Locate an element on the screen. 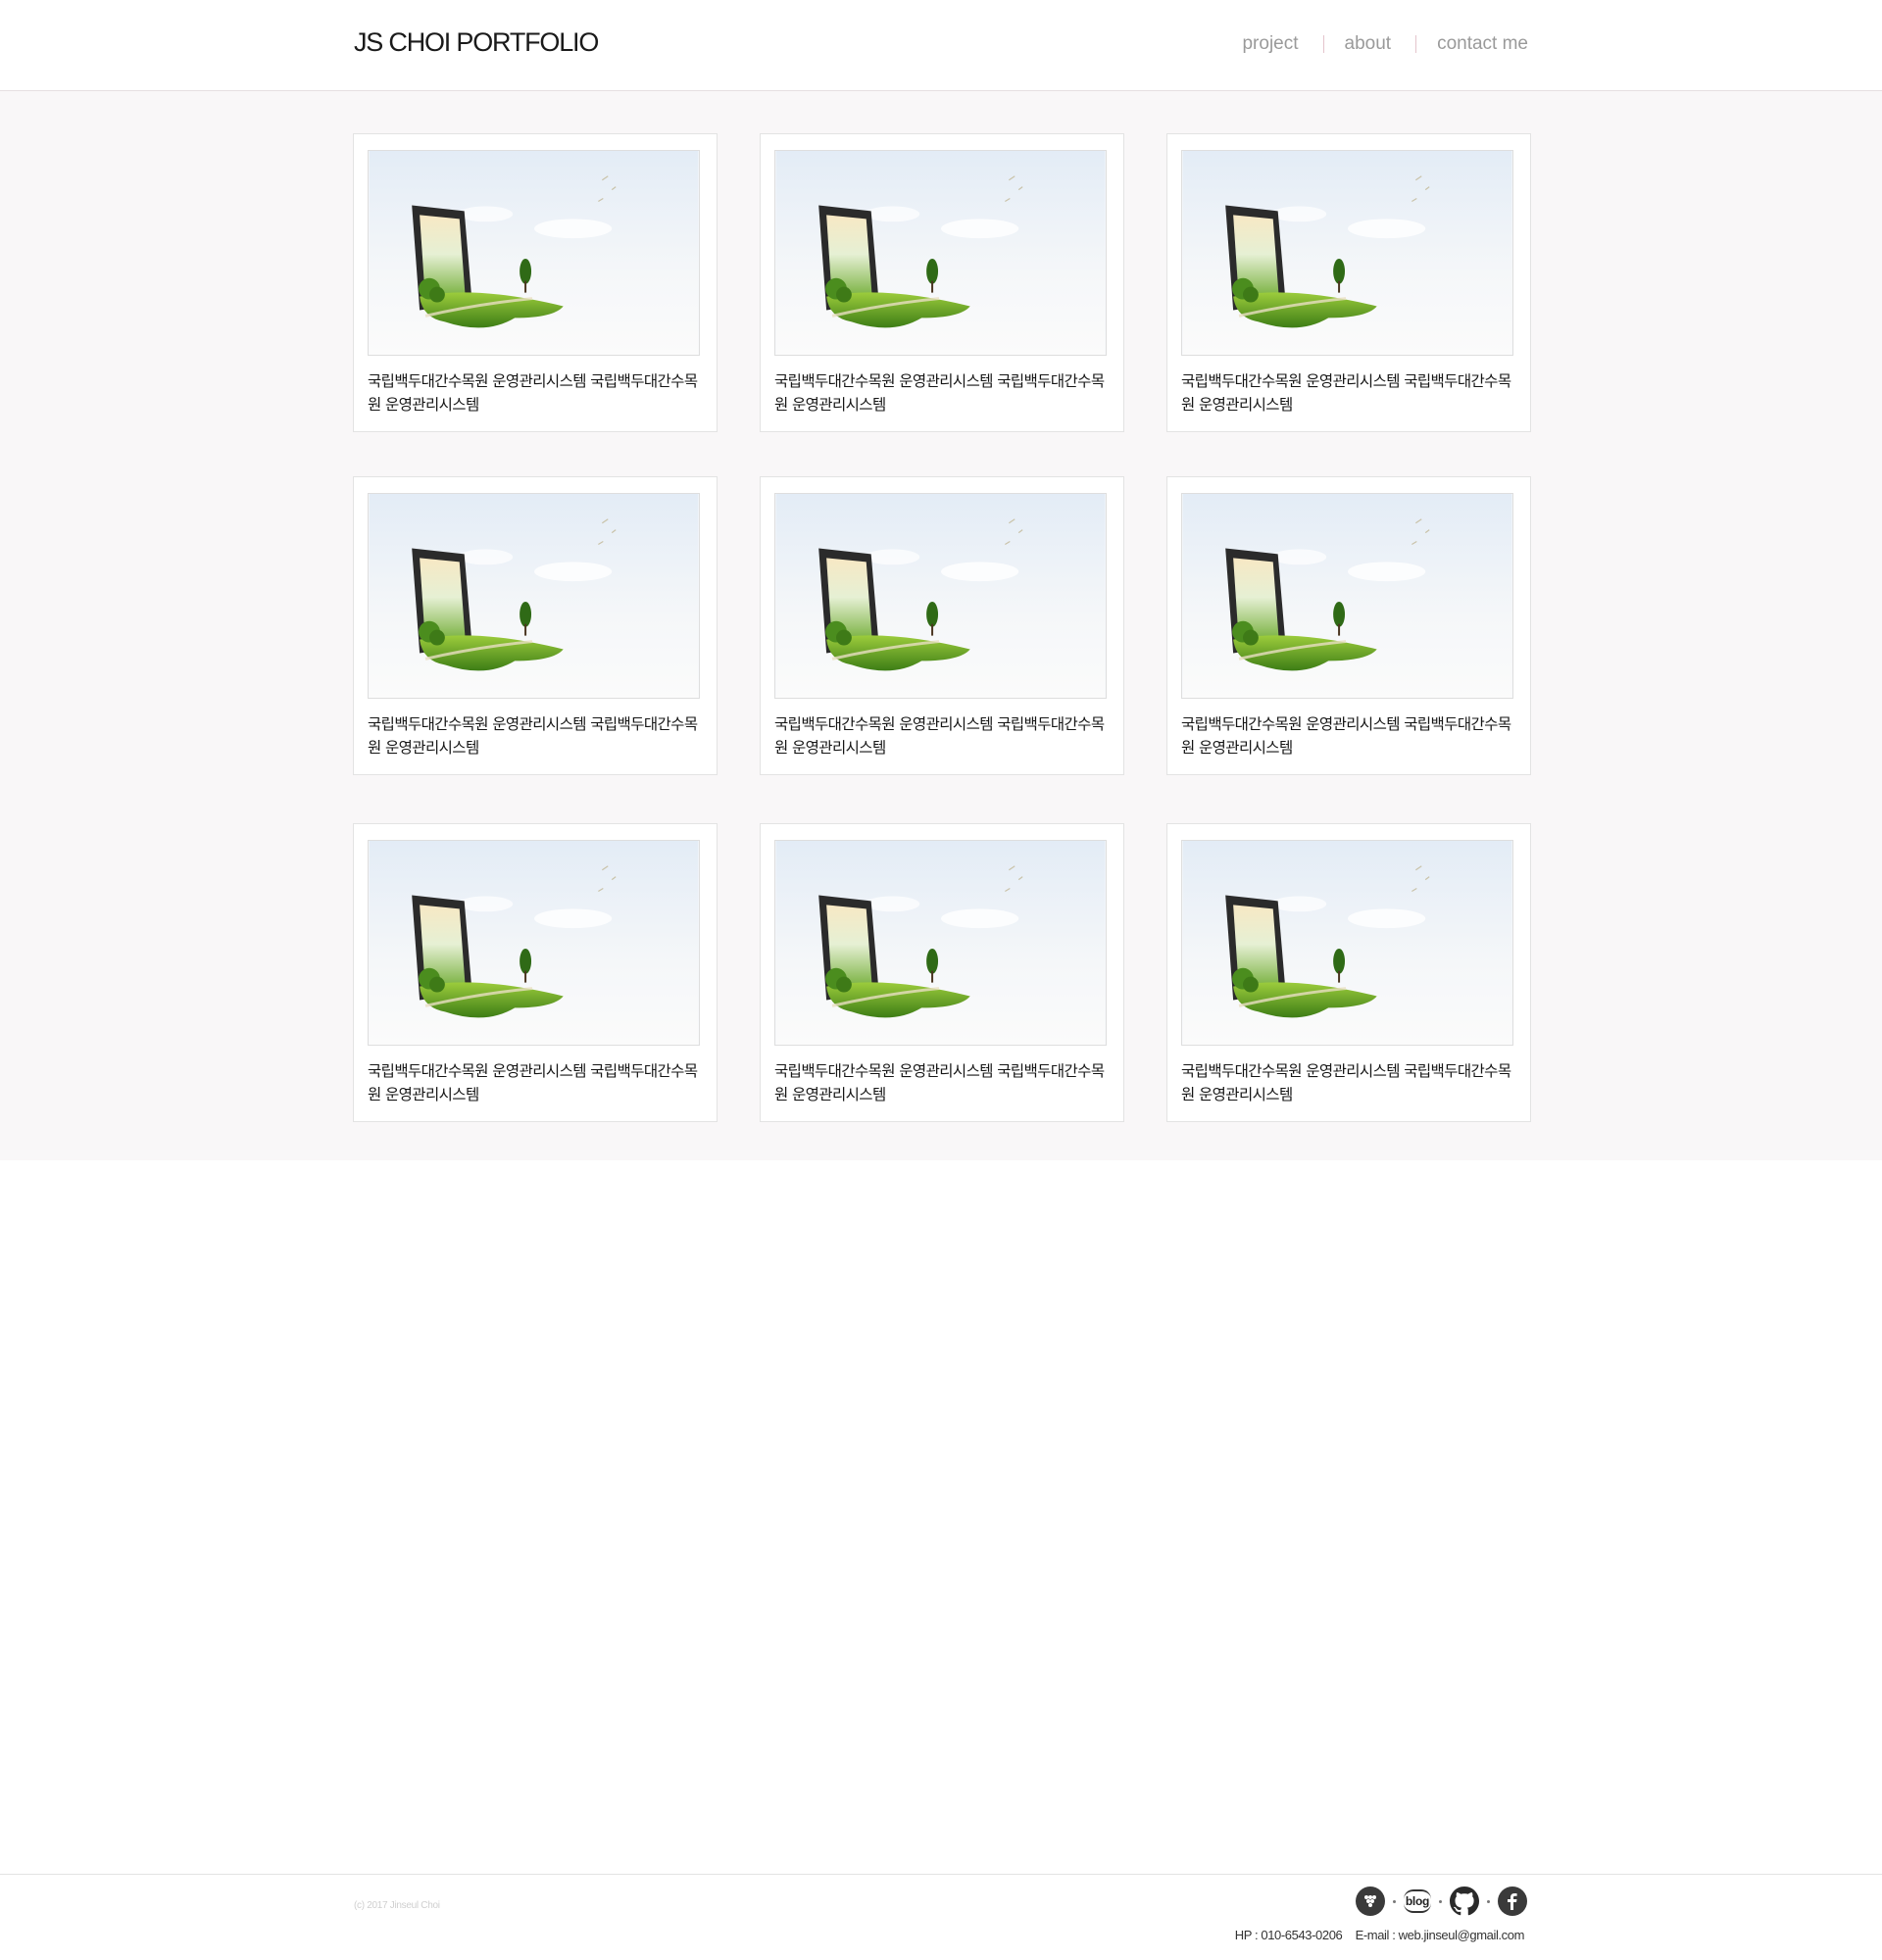 This screenshot has width=1882, height=1960. main-nav: project about contact me is located at coordinates (1385, 44).